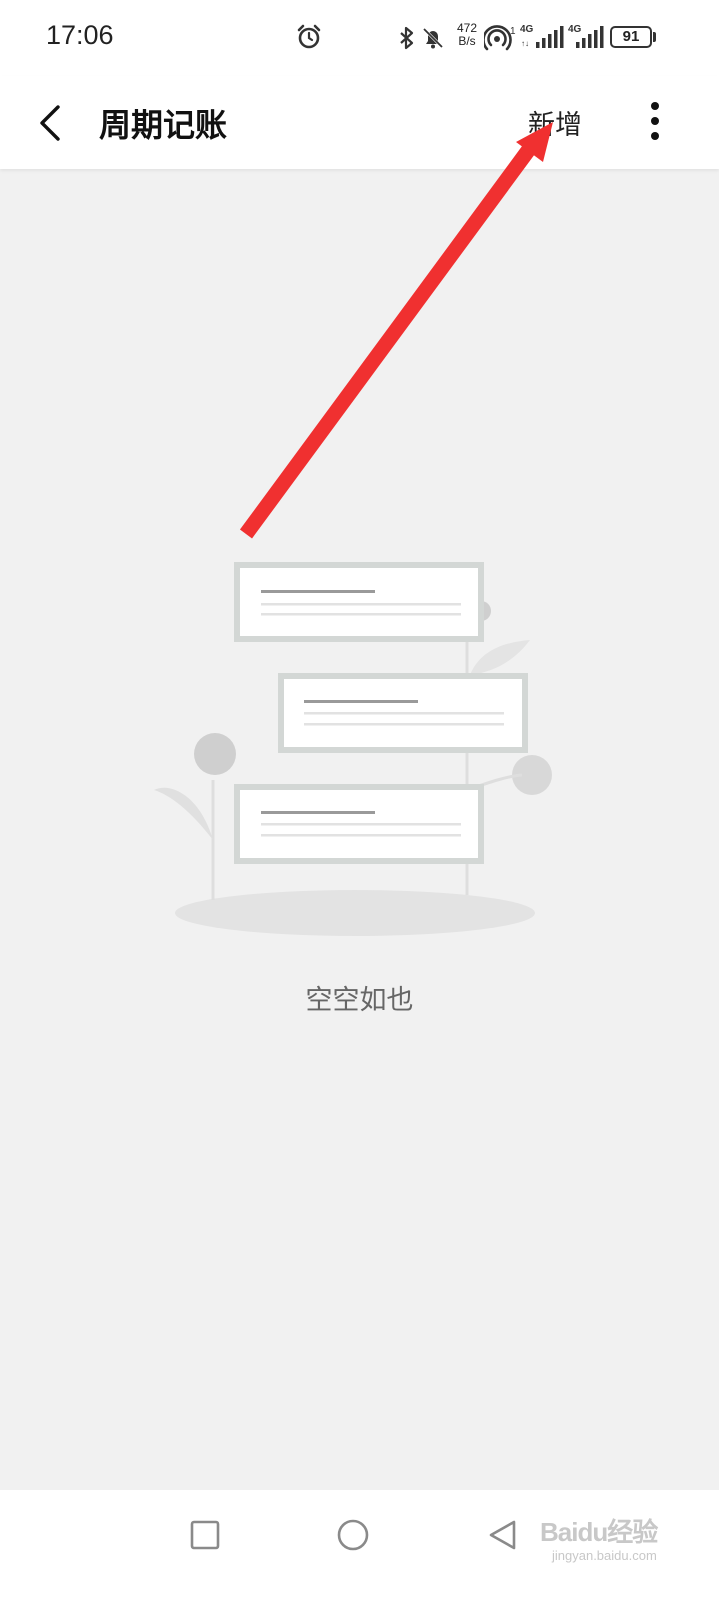 The height and width of the screenshot is (1600, 719). I want to click on empty-state-message: 空空如也, so click(359, 1000).